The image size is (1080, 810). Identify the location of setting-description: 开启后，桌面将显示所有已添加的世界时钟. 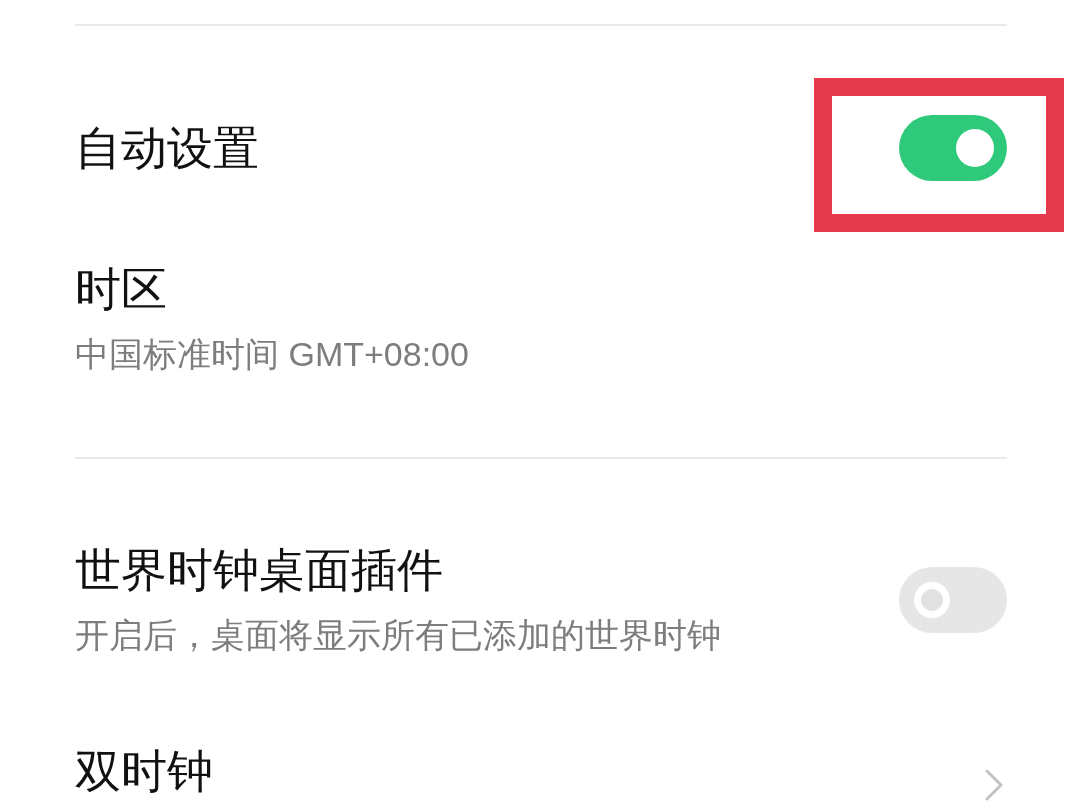
(398, 635).